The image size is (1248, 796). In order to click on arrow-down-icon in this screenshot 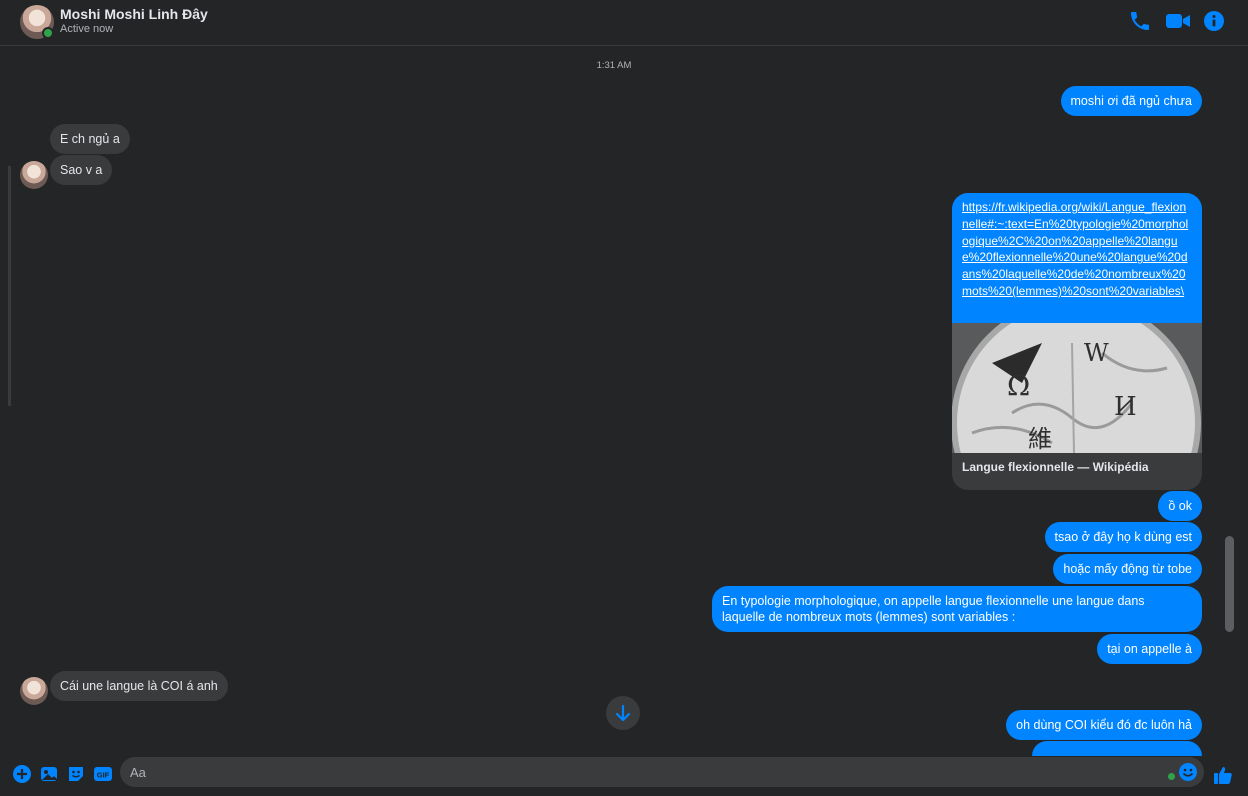, I will do `click(623, 713)`.